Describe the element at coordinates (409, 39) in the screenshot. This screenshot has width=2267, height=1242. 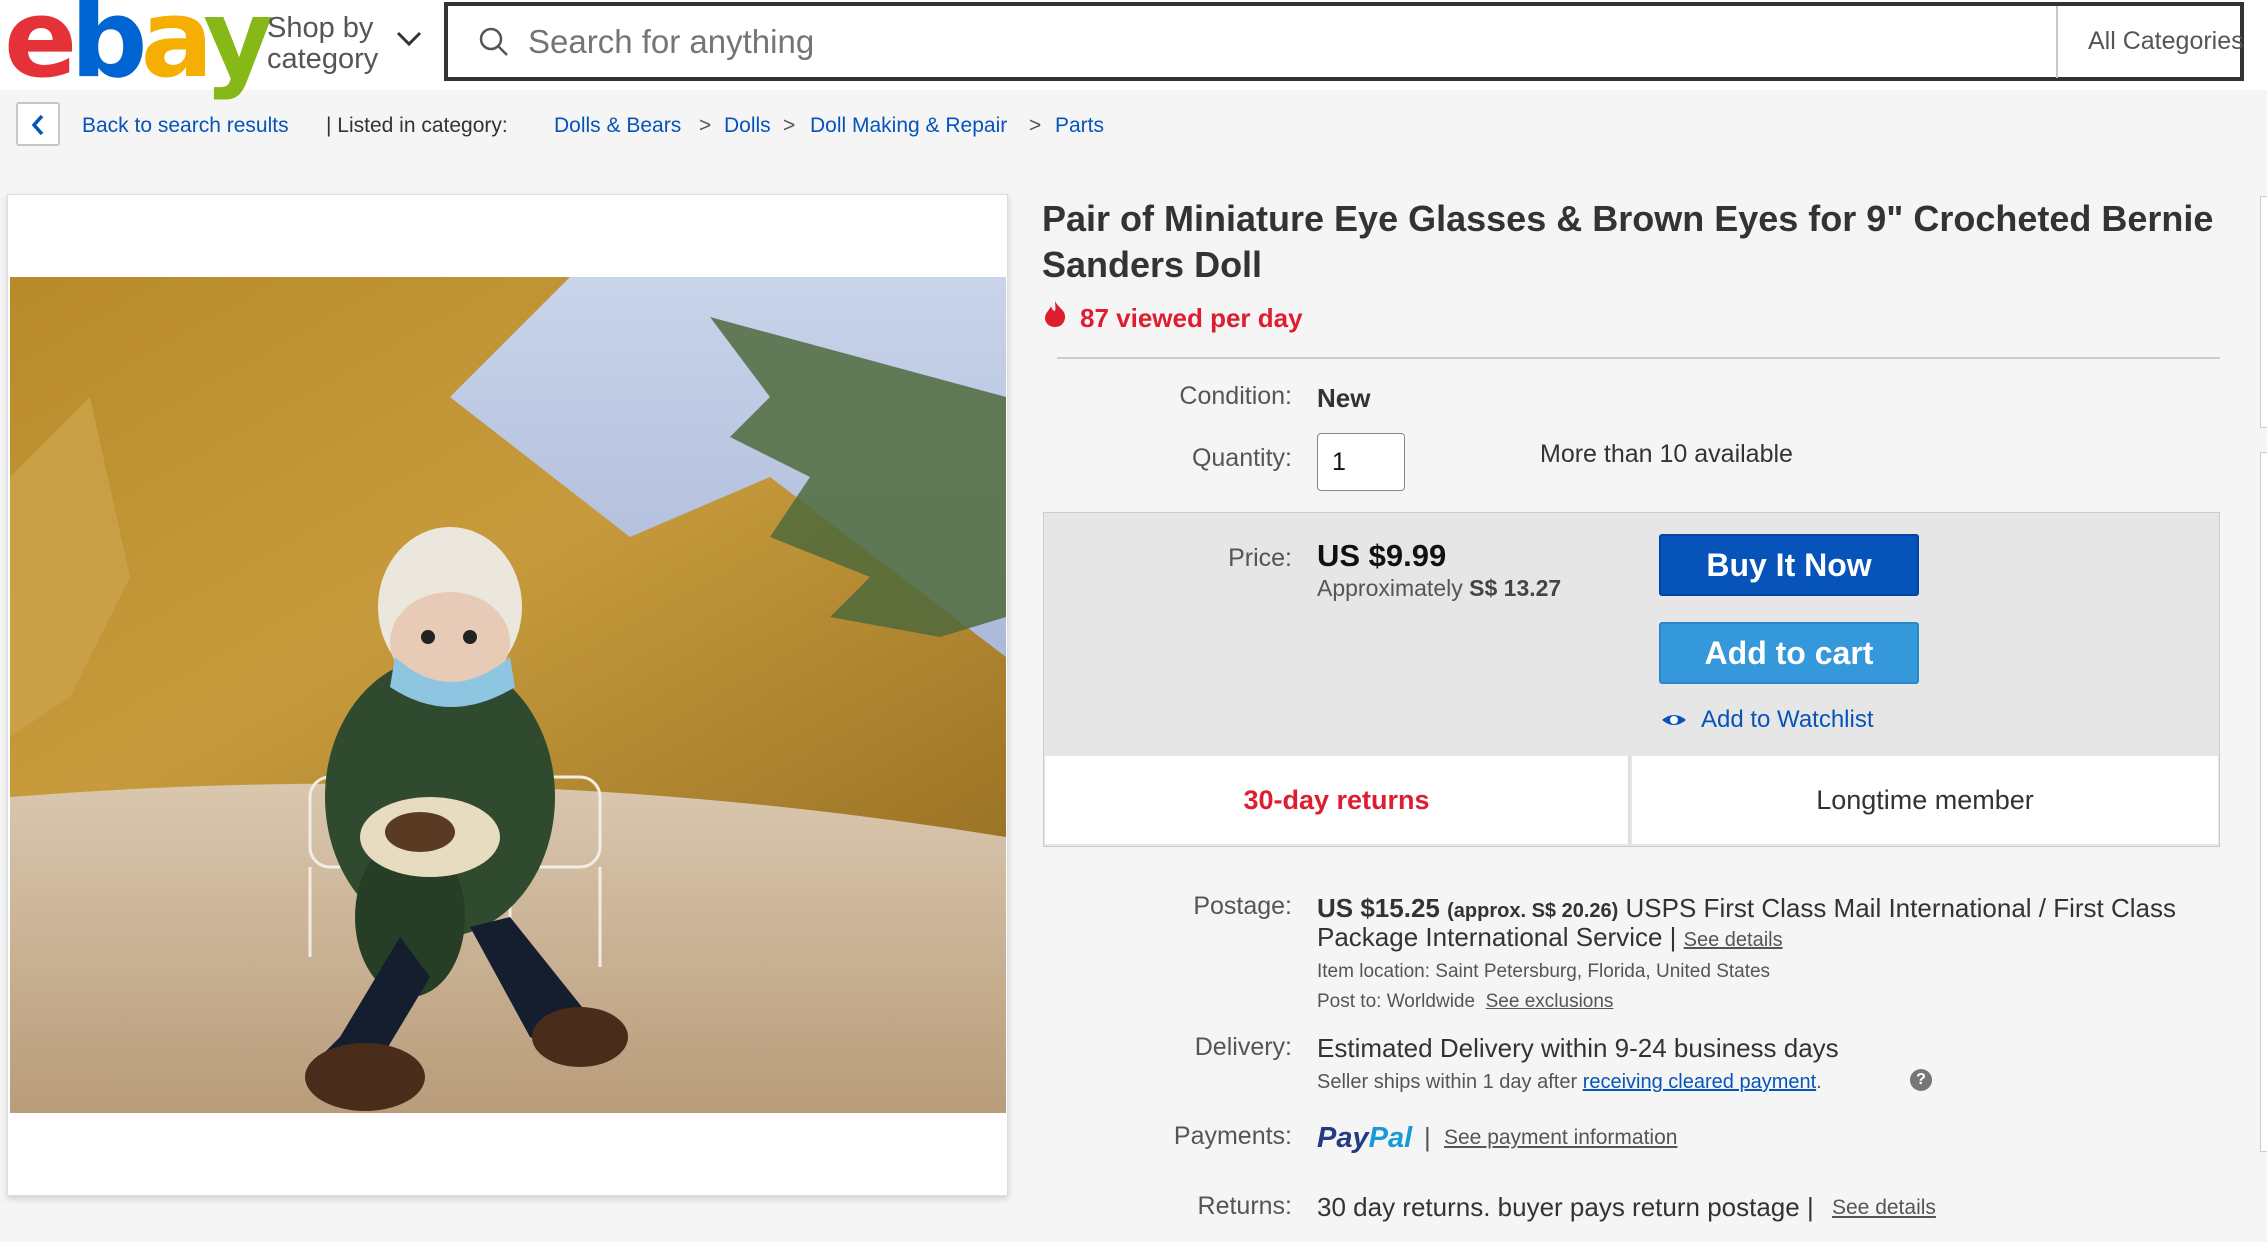
I see `chevron-down-icon` at that location.